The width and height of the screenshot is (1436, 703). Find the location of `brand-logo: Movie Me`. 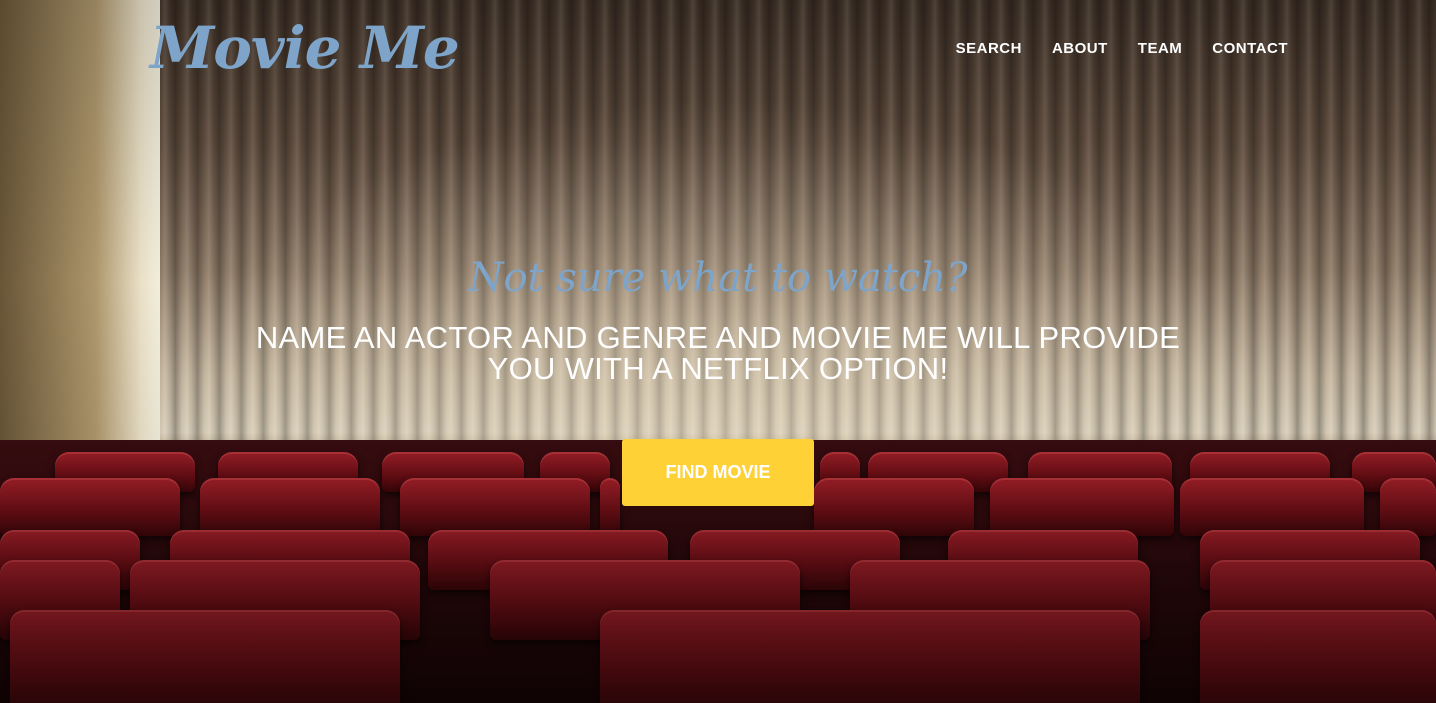

brand-logo: Movie Me is located at coordinates (305, 48).